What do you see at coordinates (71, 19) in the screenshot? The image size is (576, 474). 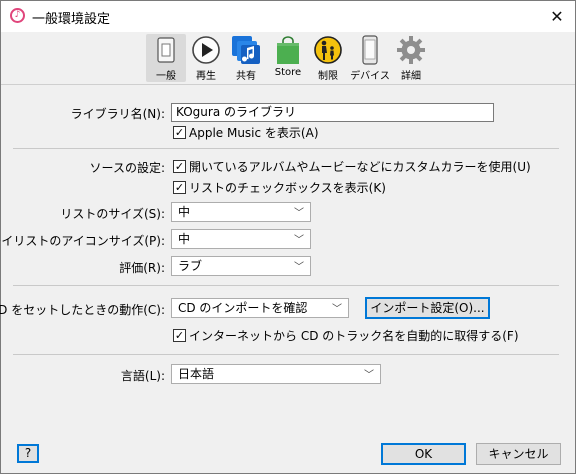 I see `window-title: 一般環境設定` at bounding box center [71, 19].